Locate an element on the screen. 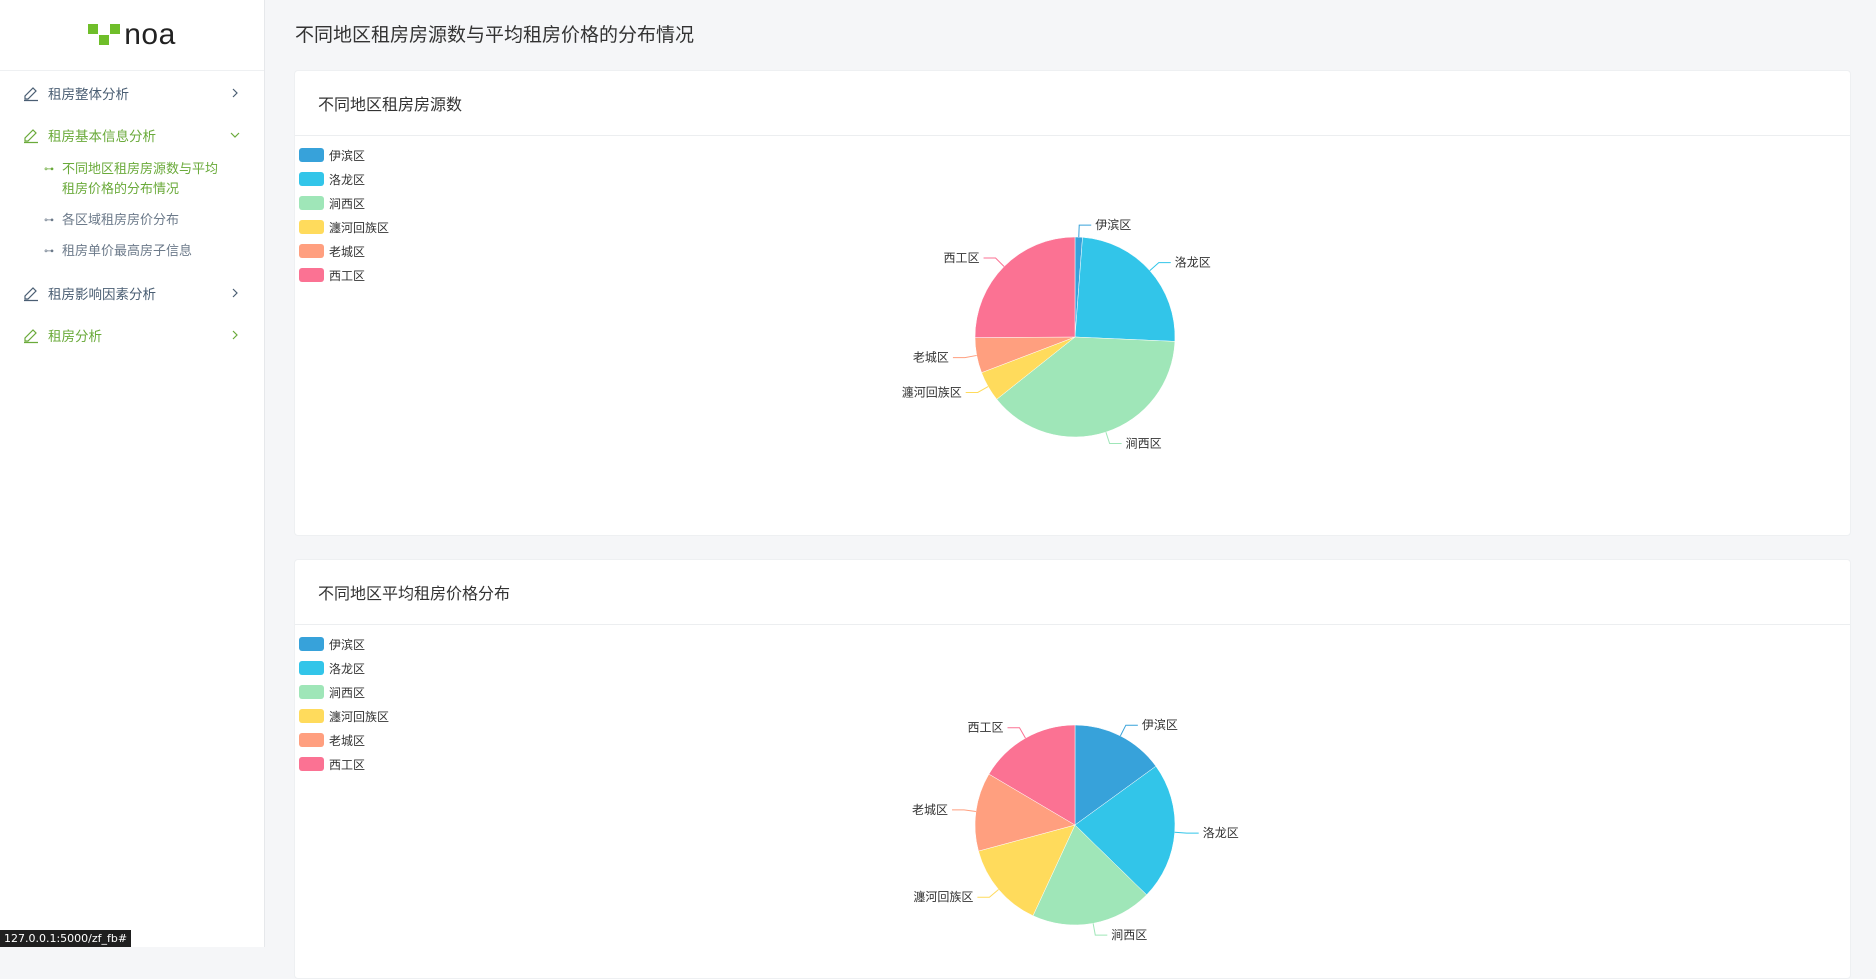 The image size is (1876, 979). sidebar-item-label: 租房基本信息分析 is located at coordinates (139, 135).